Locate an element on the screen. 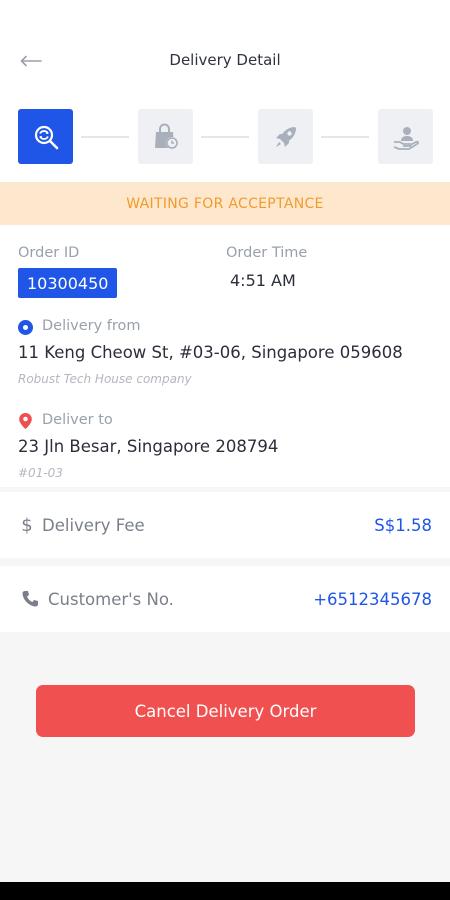  order-time-value: 4:51 AM is located at coordinates (263, 280).